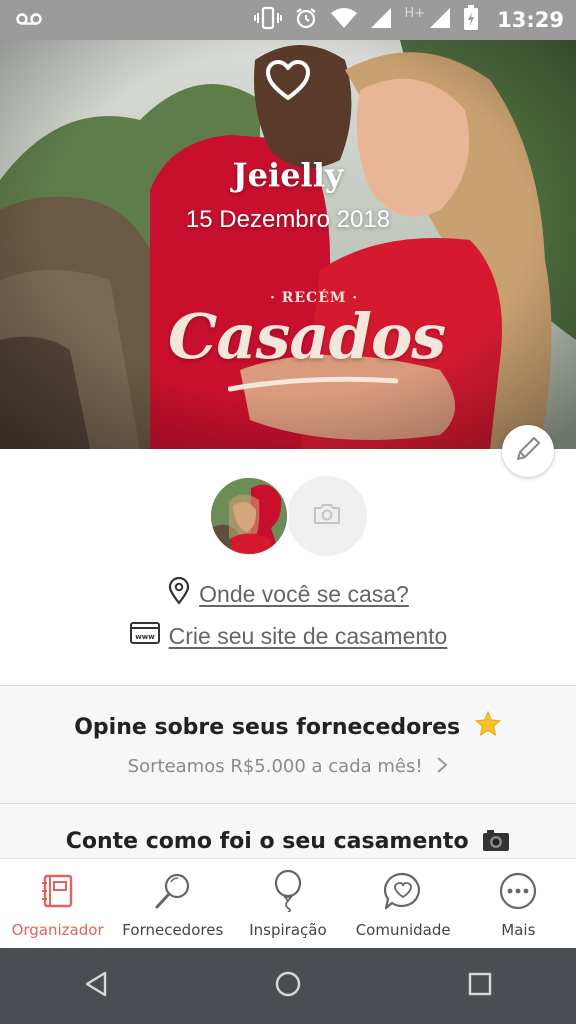 This screenshot has width=576, height=1024. Describe the element at coordinates (496, 843) in the screenshot. I see `camera-emoji-icon` at that location.